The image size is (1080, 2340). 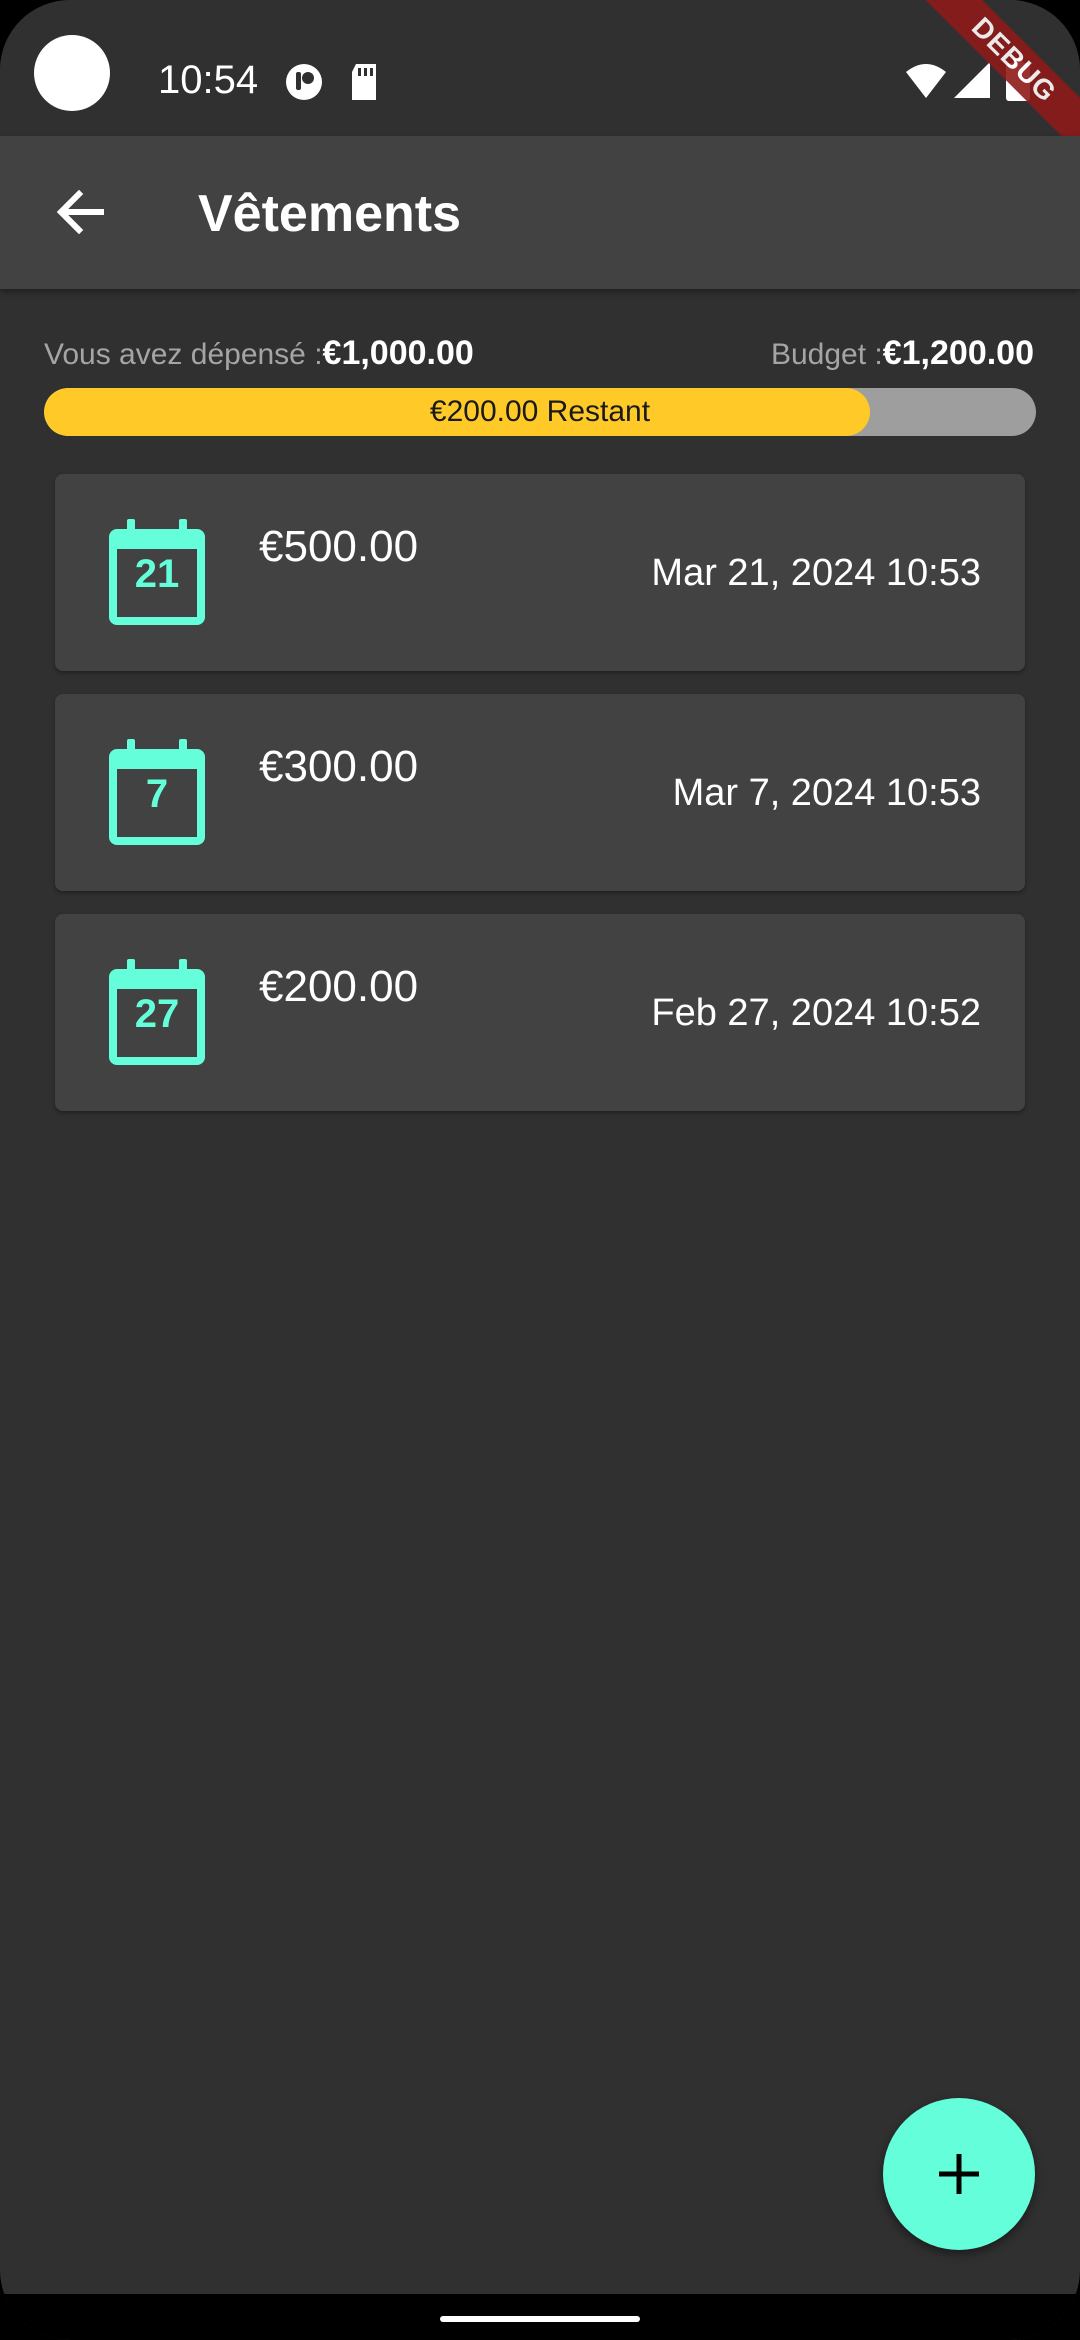 What do you see at coordinates (339, 986) in the screenshot?
I see `expense-amount: €200.00` at bounding box center [339, 986].